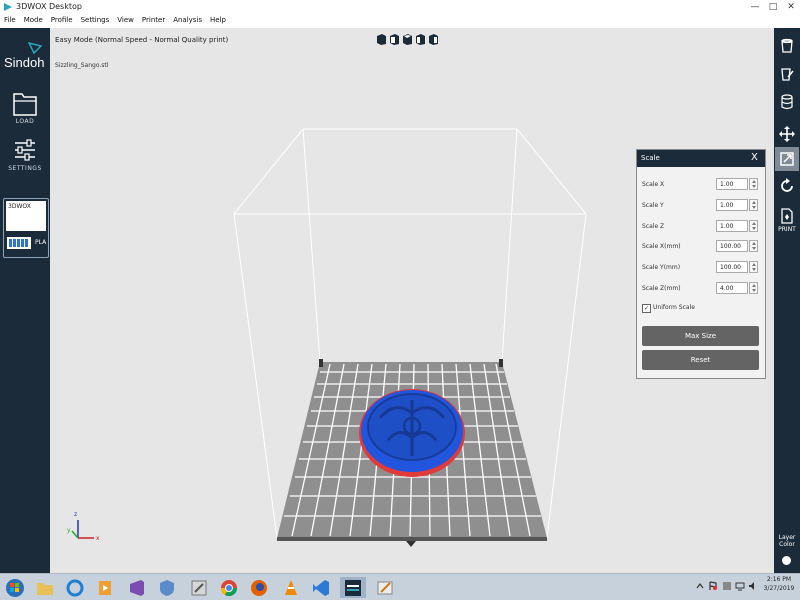 Image resolution: width=800 pixels, height=600 pixels. I want to click on view-top-icon, so click(407, 39).